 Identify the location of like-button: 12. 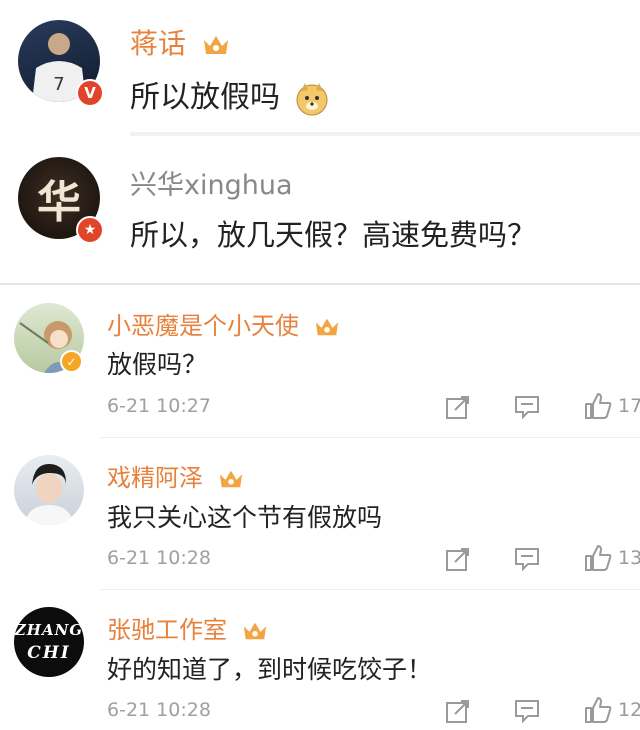
(612, 710).